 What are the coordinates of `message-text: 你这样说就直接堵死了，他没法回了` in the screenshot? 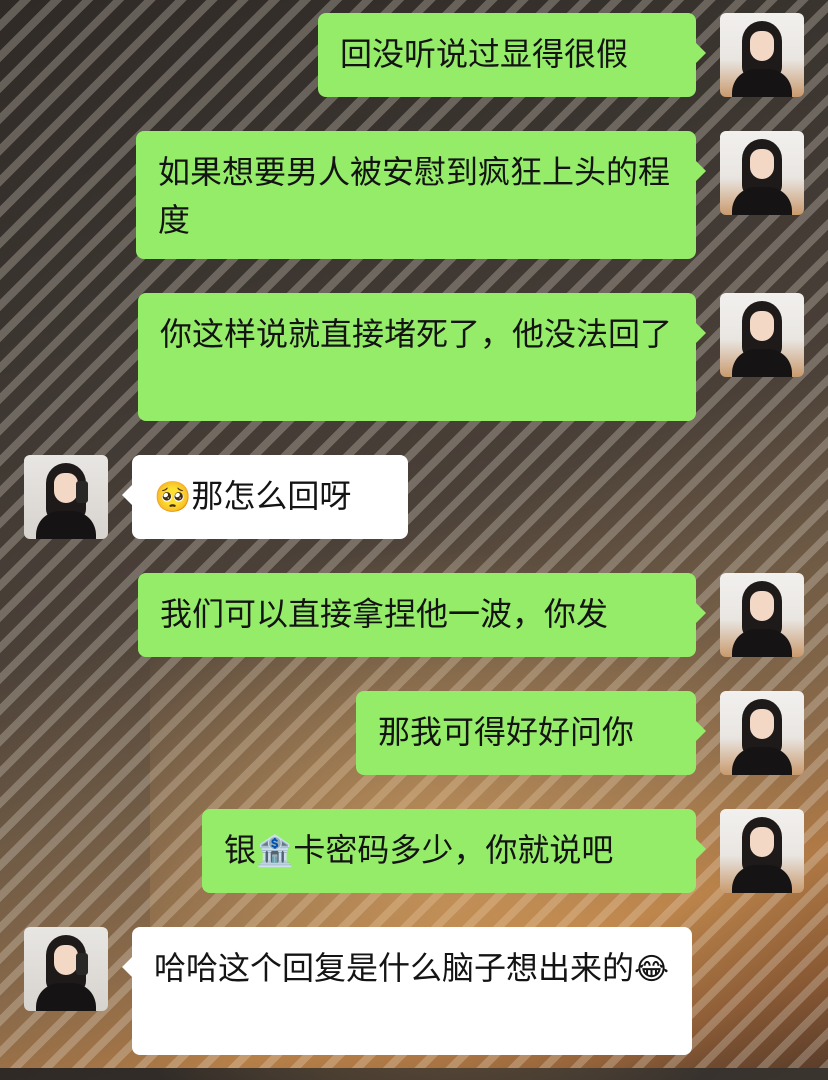 It's located at (416, 334).